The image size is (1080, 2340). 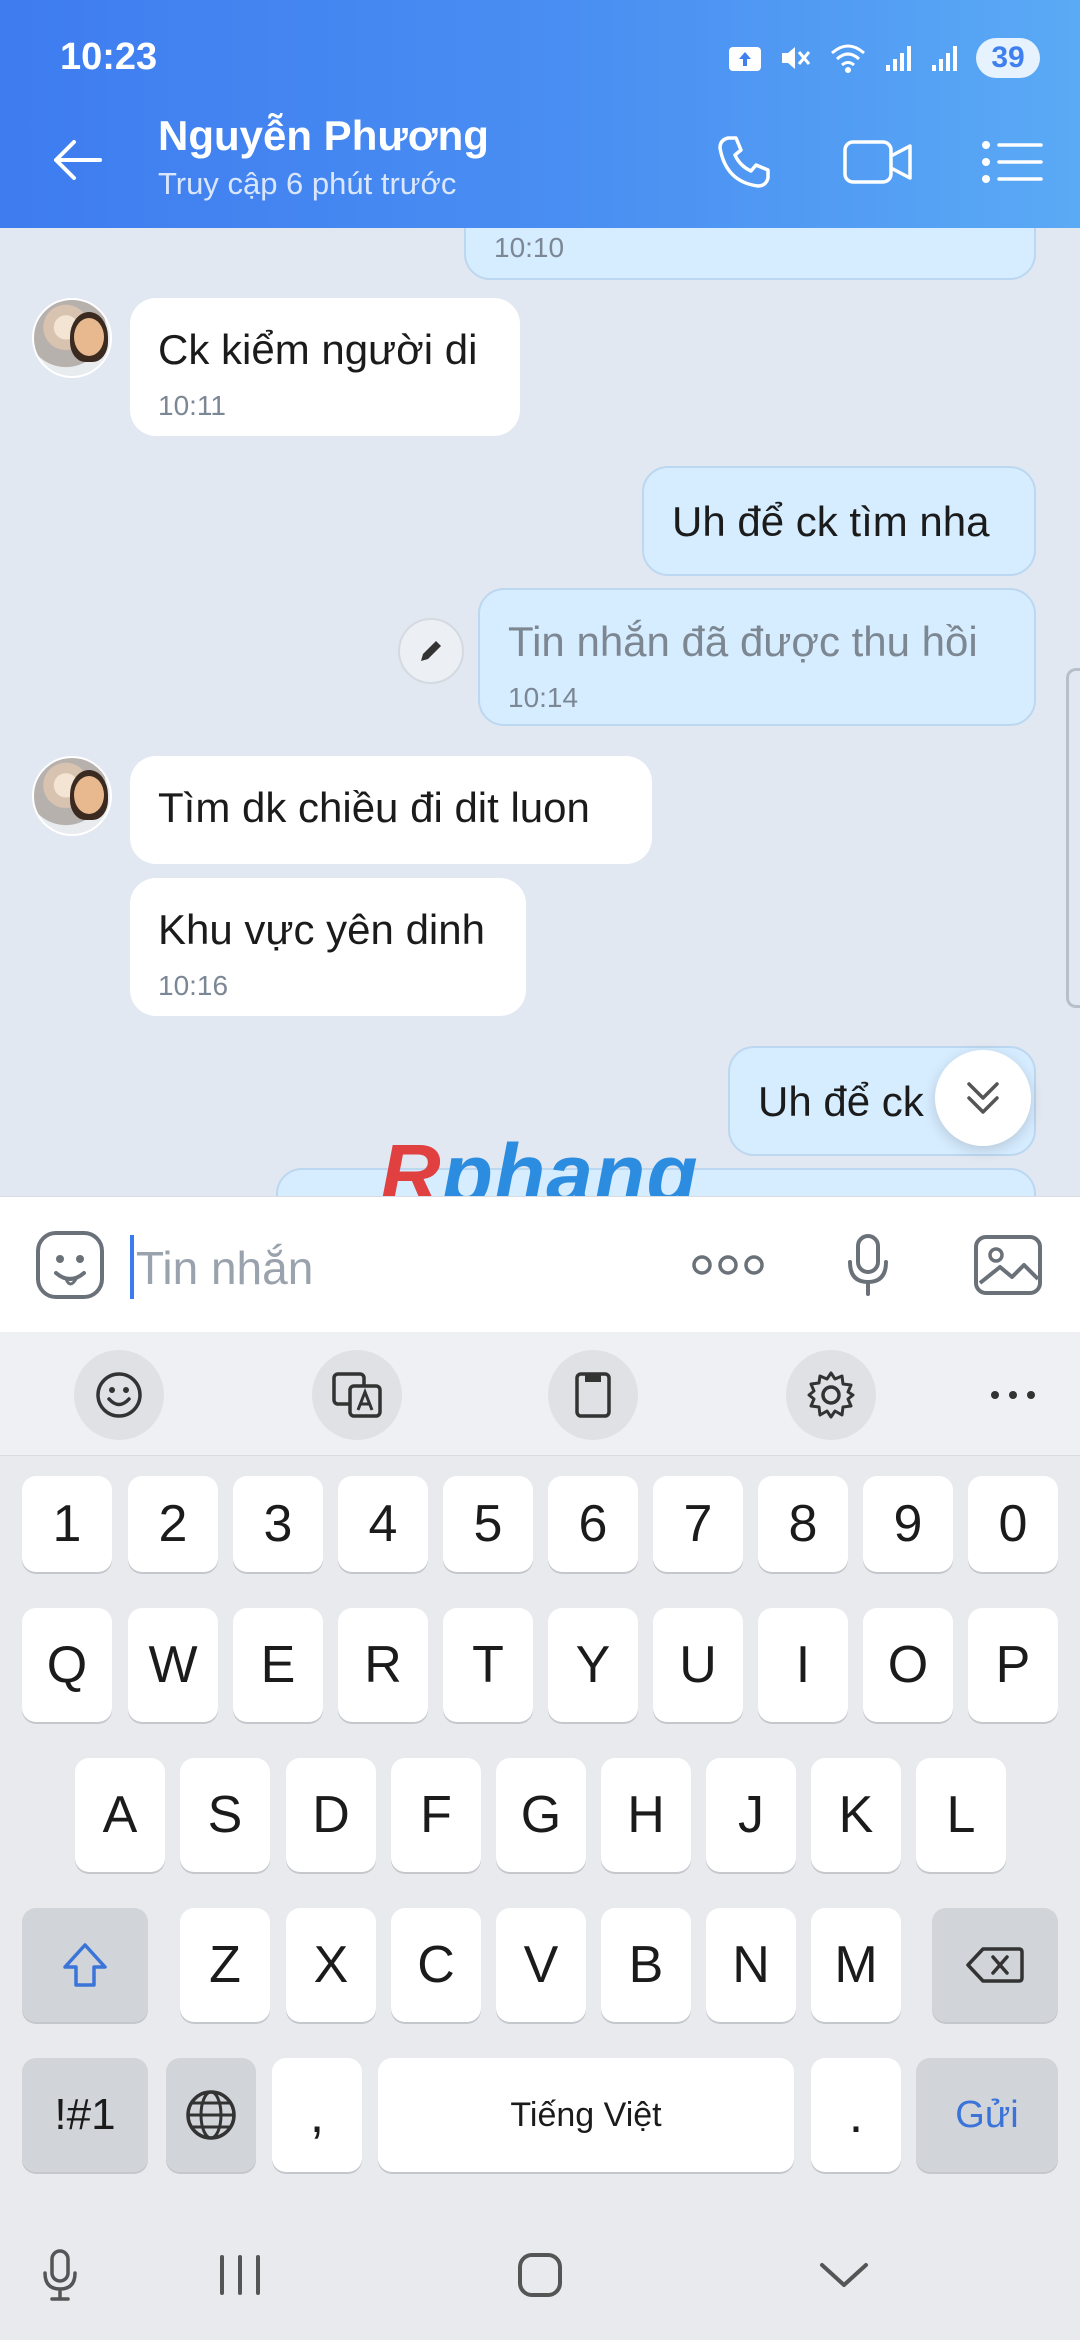 What do you see at coordinates (317, 2115) in the screenshot?
I see `comma-key: ,` at bounding box center [317, 2115].